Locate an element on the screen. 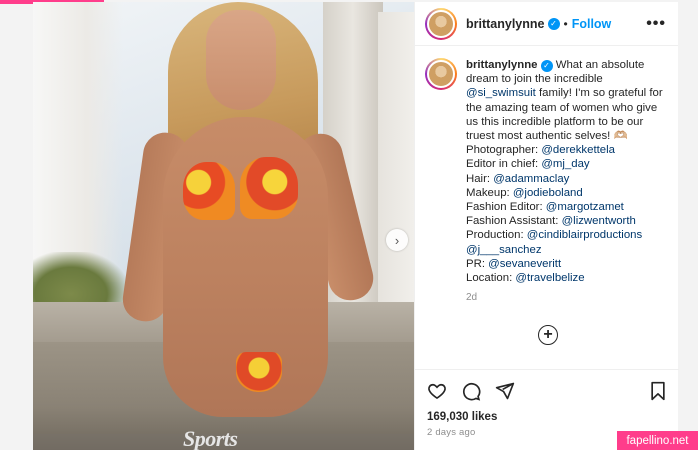  credit-line: Production: @cindiblairproductions is located at coordinates (566, 235).